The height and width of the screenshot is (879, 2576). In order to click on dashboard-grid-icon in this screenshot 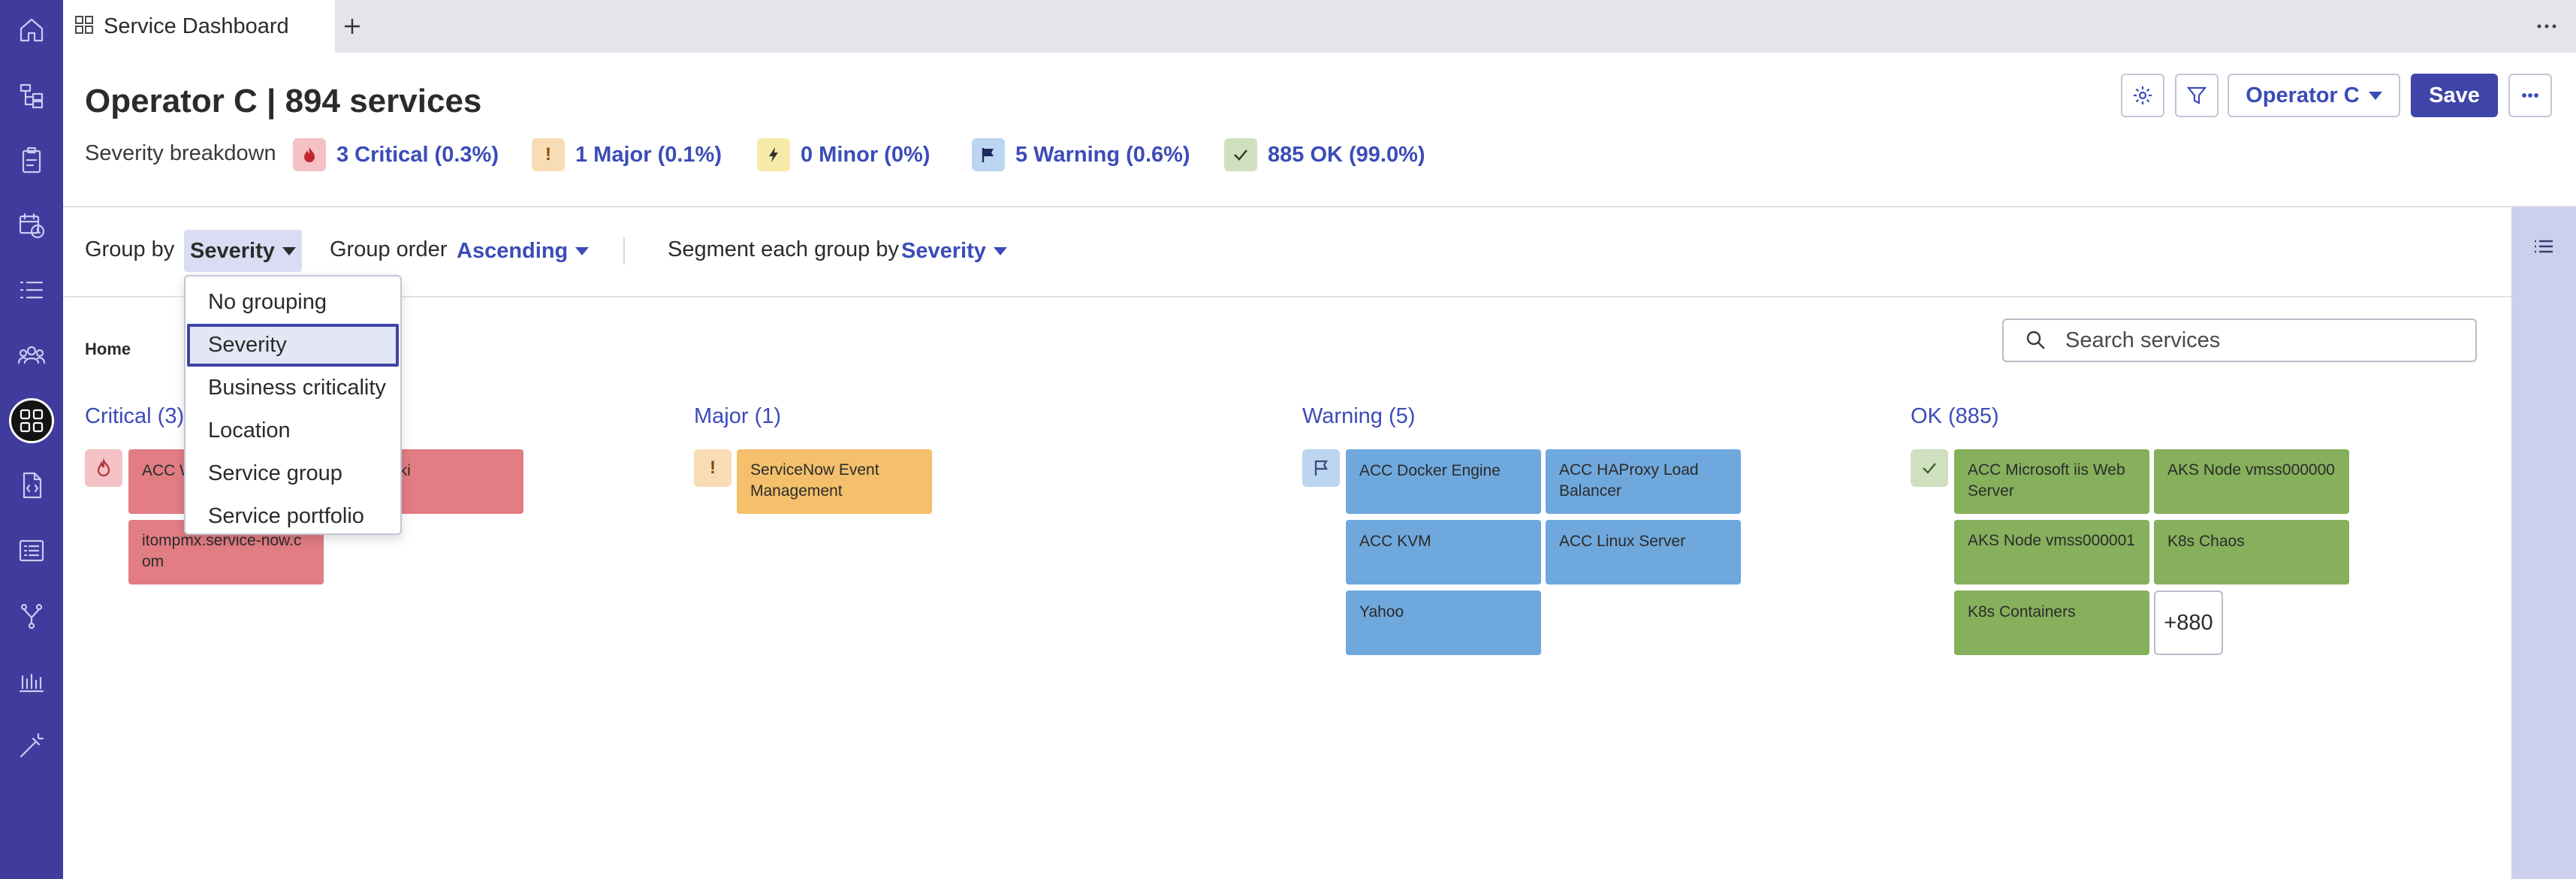, I will do `click(84, 26)`.